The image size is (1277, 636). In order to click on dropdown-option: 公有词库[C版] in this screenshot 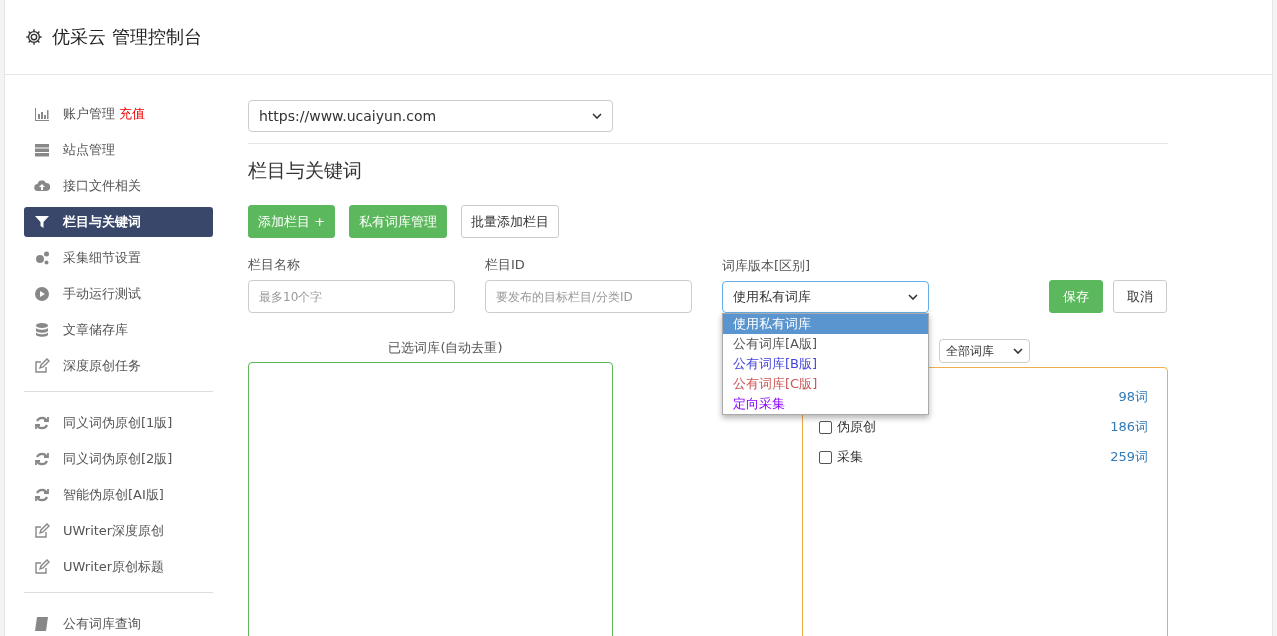, I will do `click(825, 384)`.